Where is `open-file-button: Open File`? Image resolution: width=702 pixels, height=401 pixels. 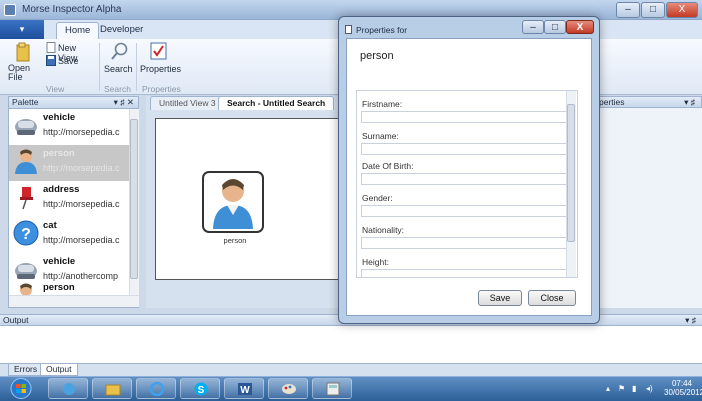 open-file-button: Open File is located at coordinates (23, 62).